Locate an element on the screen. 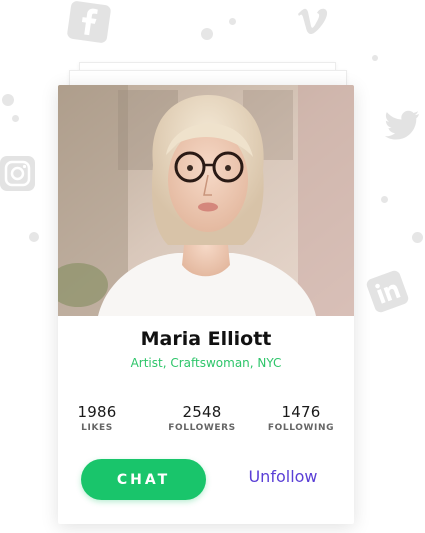  instagram-icon is located at coordinates (17, 173).